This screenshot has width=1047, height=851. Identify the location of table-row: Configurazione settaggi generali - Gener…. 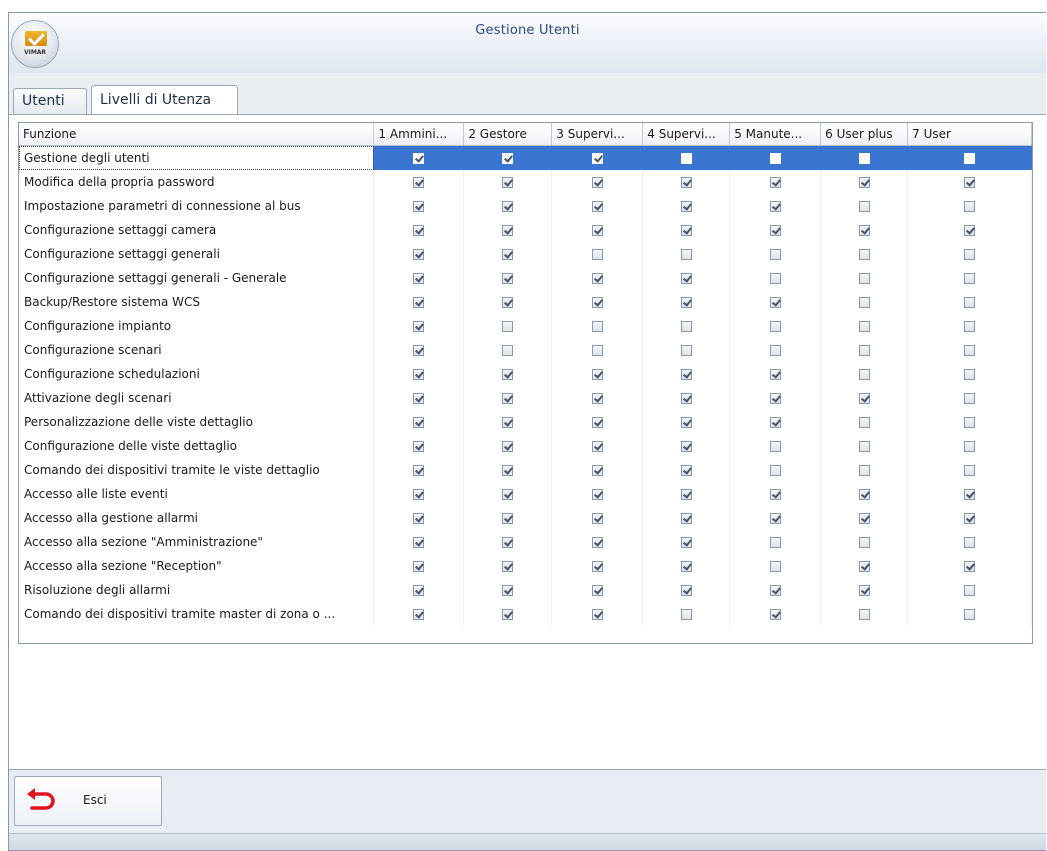
(525, 278).